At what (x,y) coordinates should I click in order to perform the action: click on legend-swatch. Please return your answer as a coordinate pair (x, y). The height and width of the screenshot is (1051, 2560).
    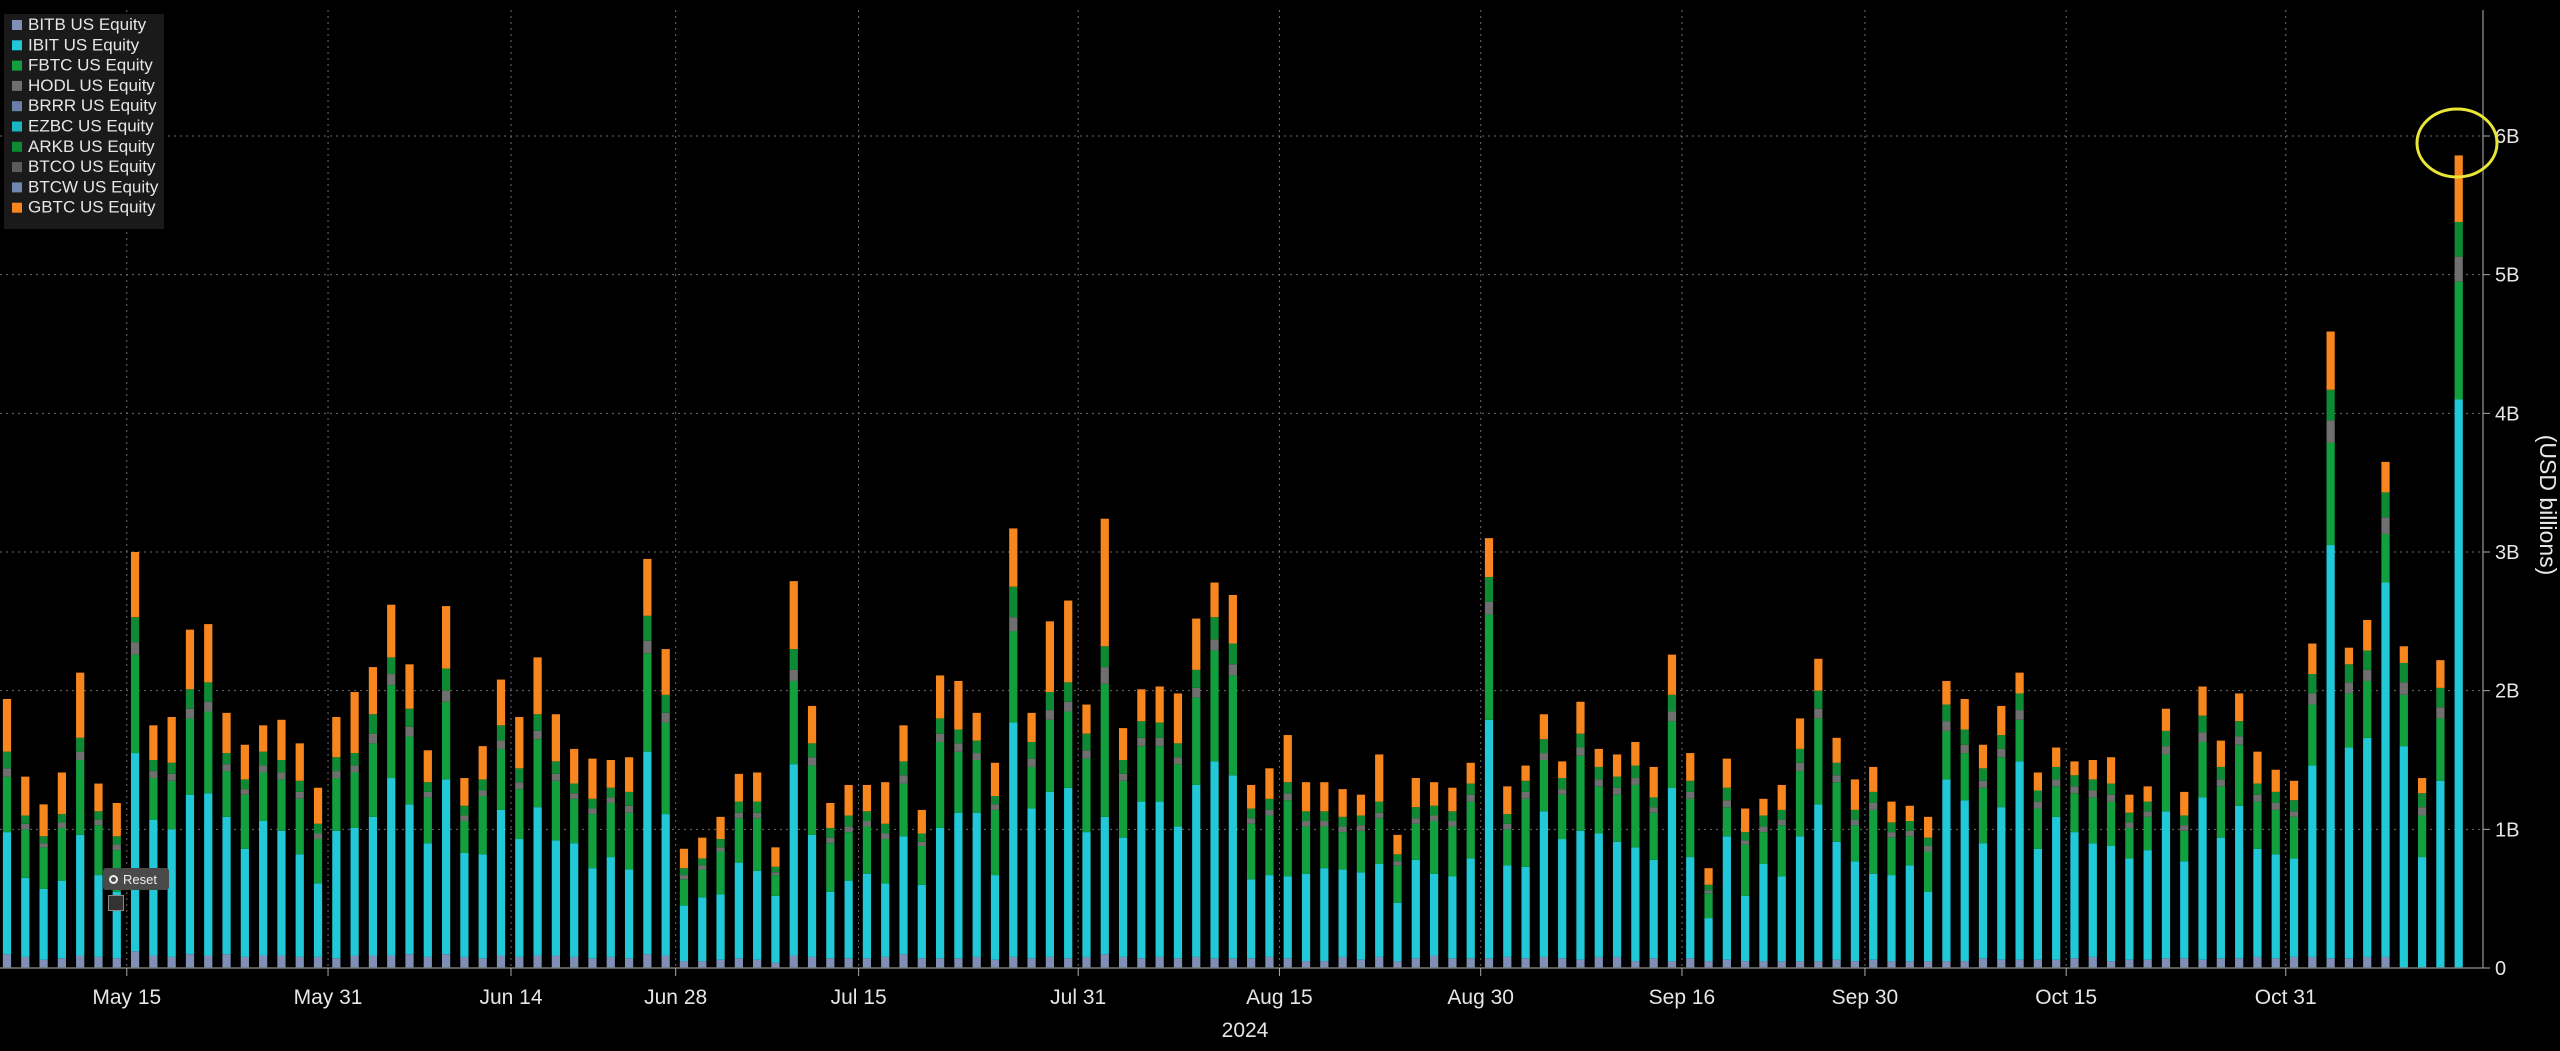
    Looking at the image, I should click on (17, 187).